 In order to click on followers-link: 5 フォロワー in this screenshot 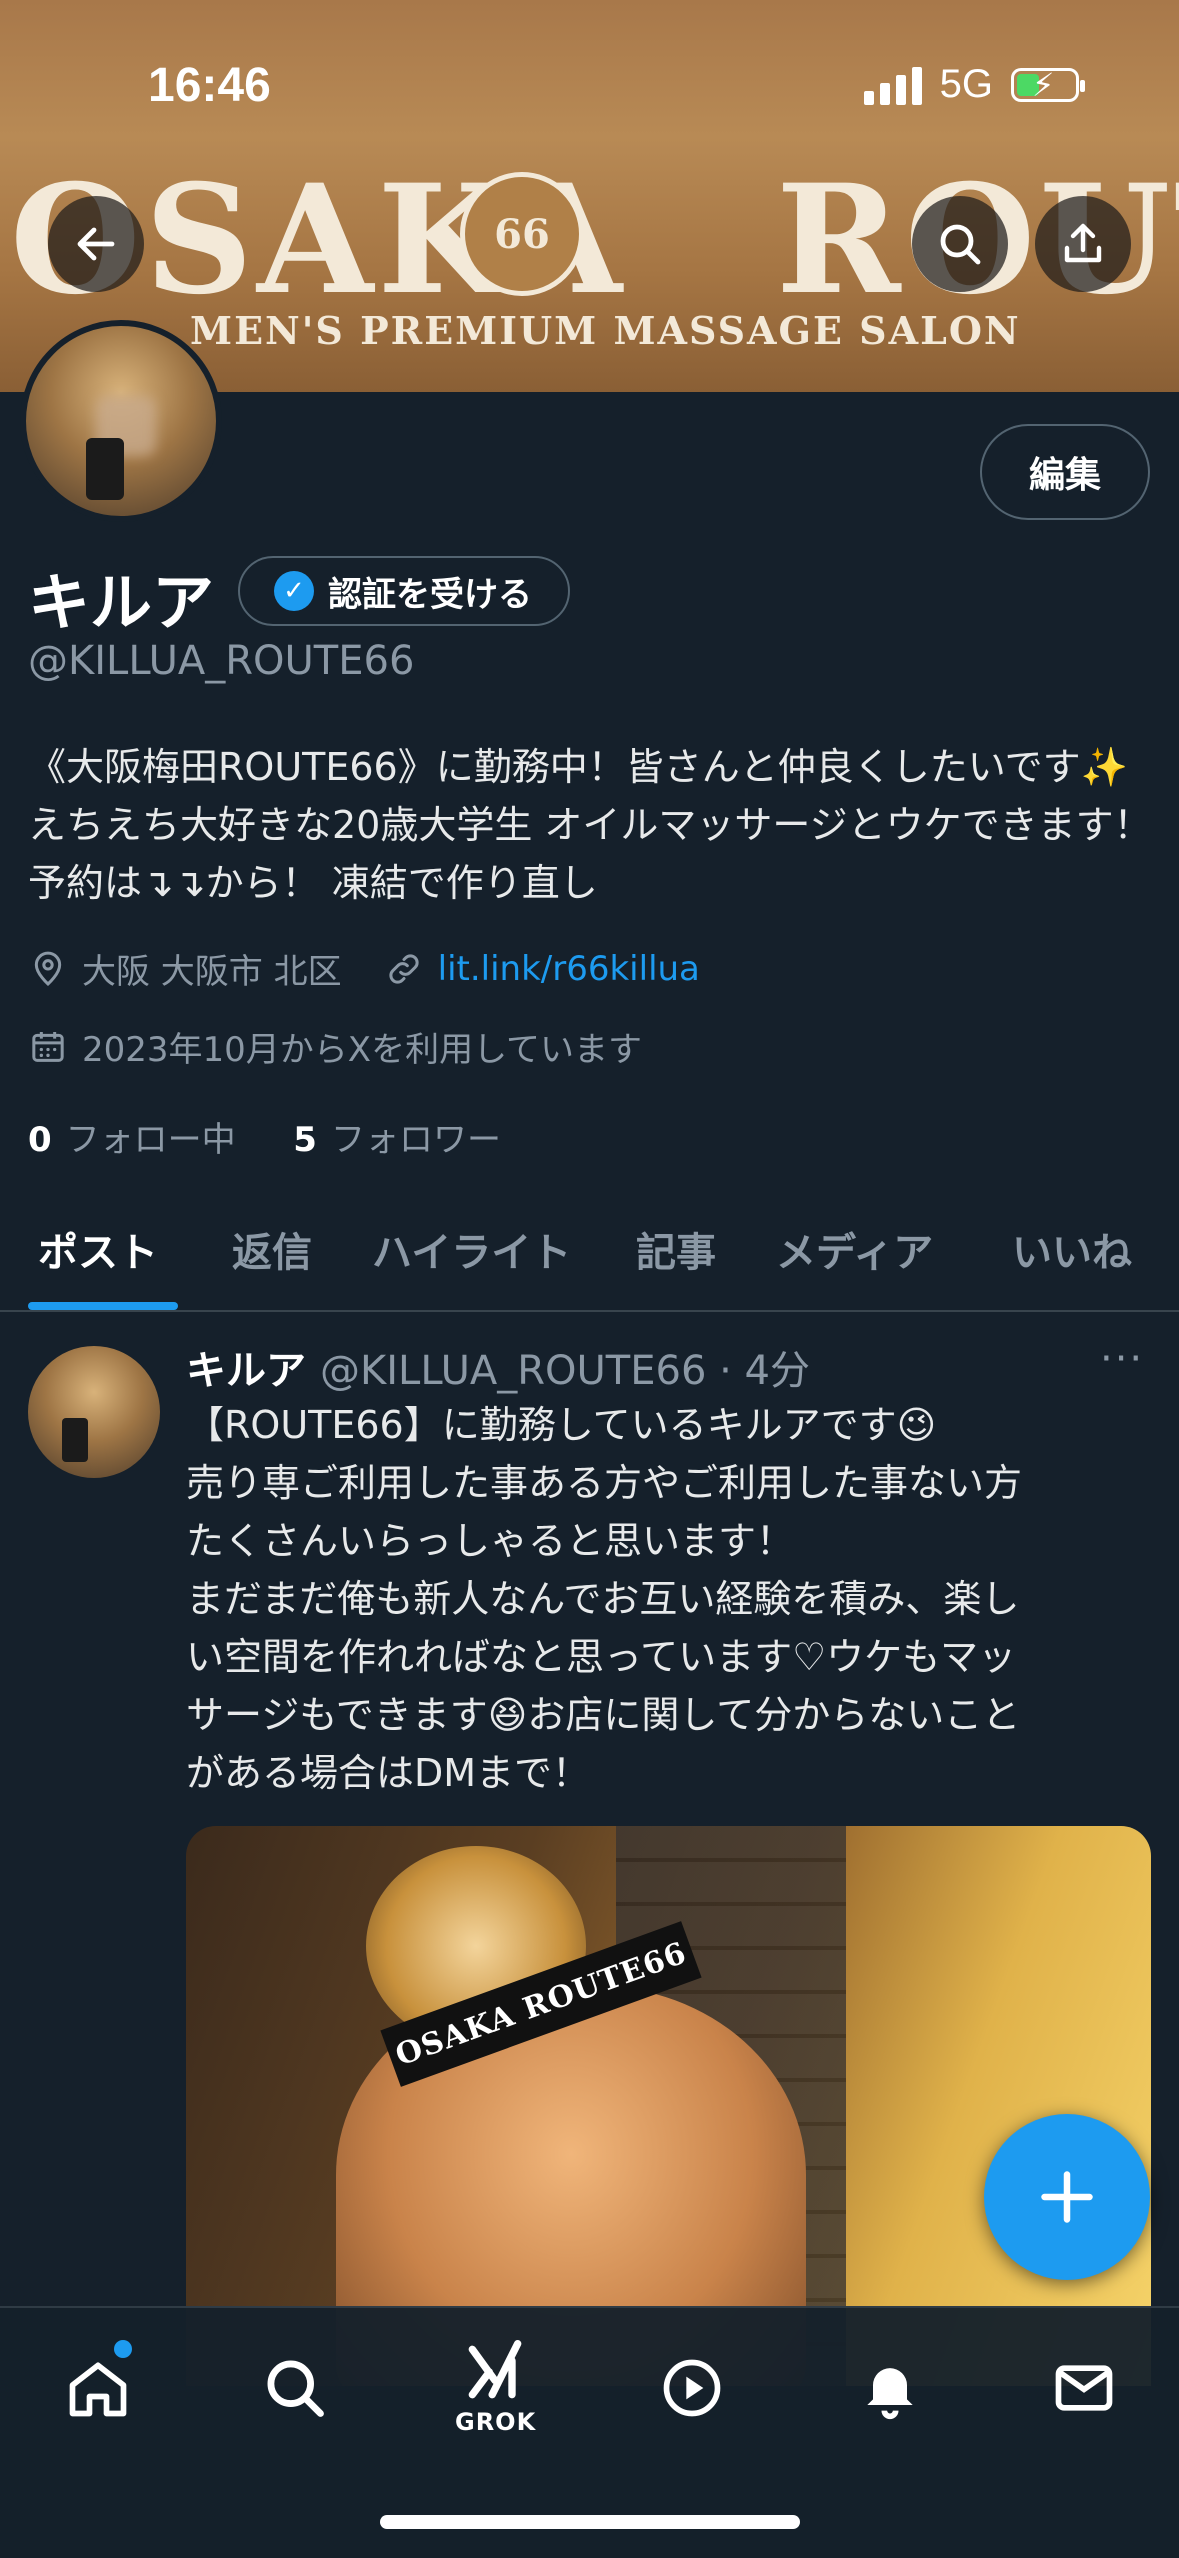, I will do `click(397, 1140)`.